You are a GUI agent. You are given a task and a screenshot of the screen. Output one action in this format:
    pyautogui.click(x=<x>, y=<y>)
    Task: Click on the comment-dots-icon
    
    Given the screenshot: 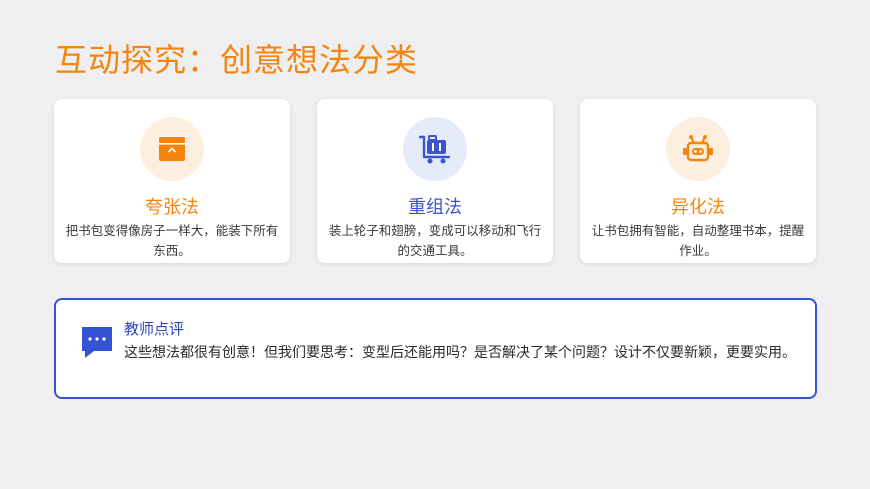 What is the action you would take?
    pyautogui.click(x=97, y=342)
    